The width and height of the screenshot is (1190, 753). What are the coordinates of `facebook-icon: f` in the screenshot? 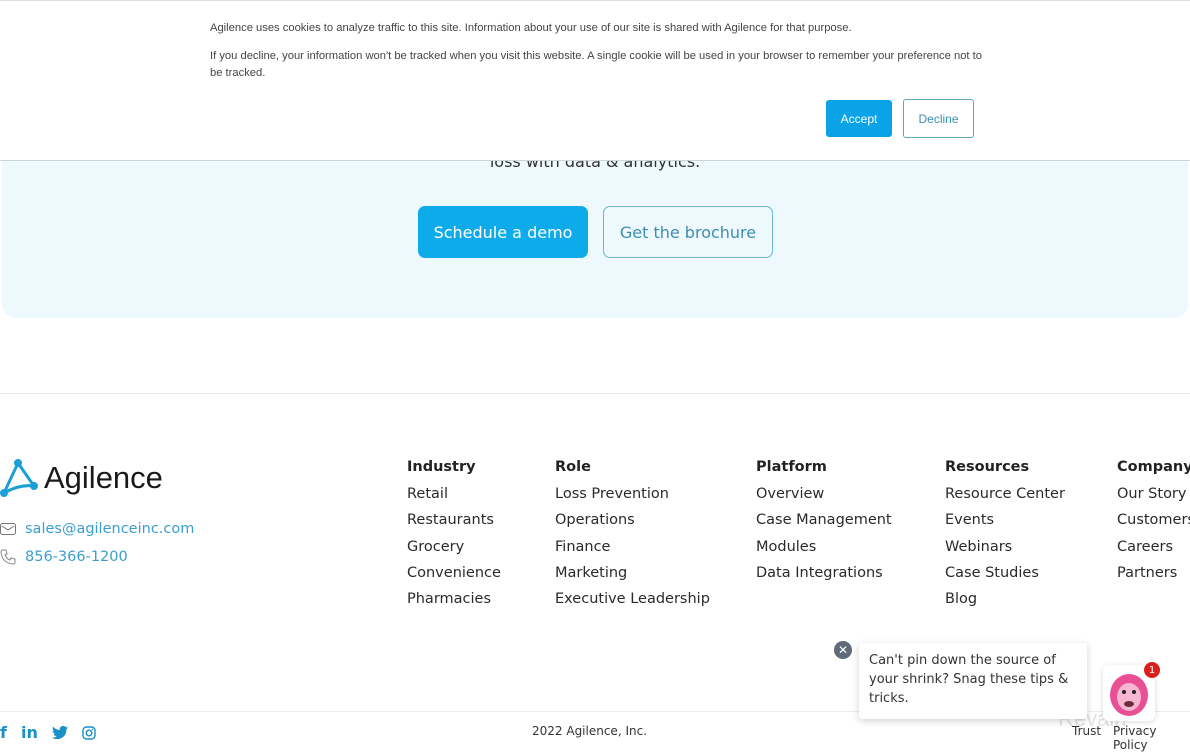 It's located at (3, 732).